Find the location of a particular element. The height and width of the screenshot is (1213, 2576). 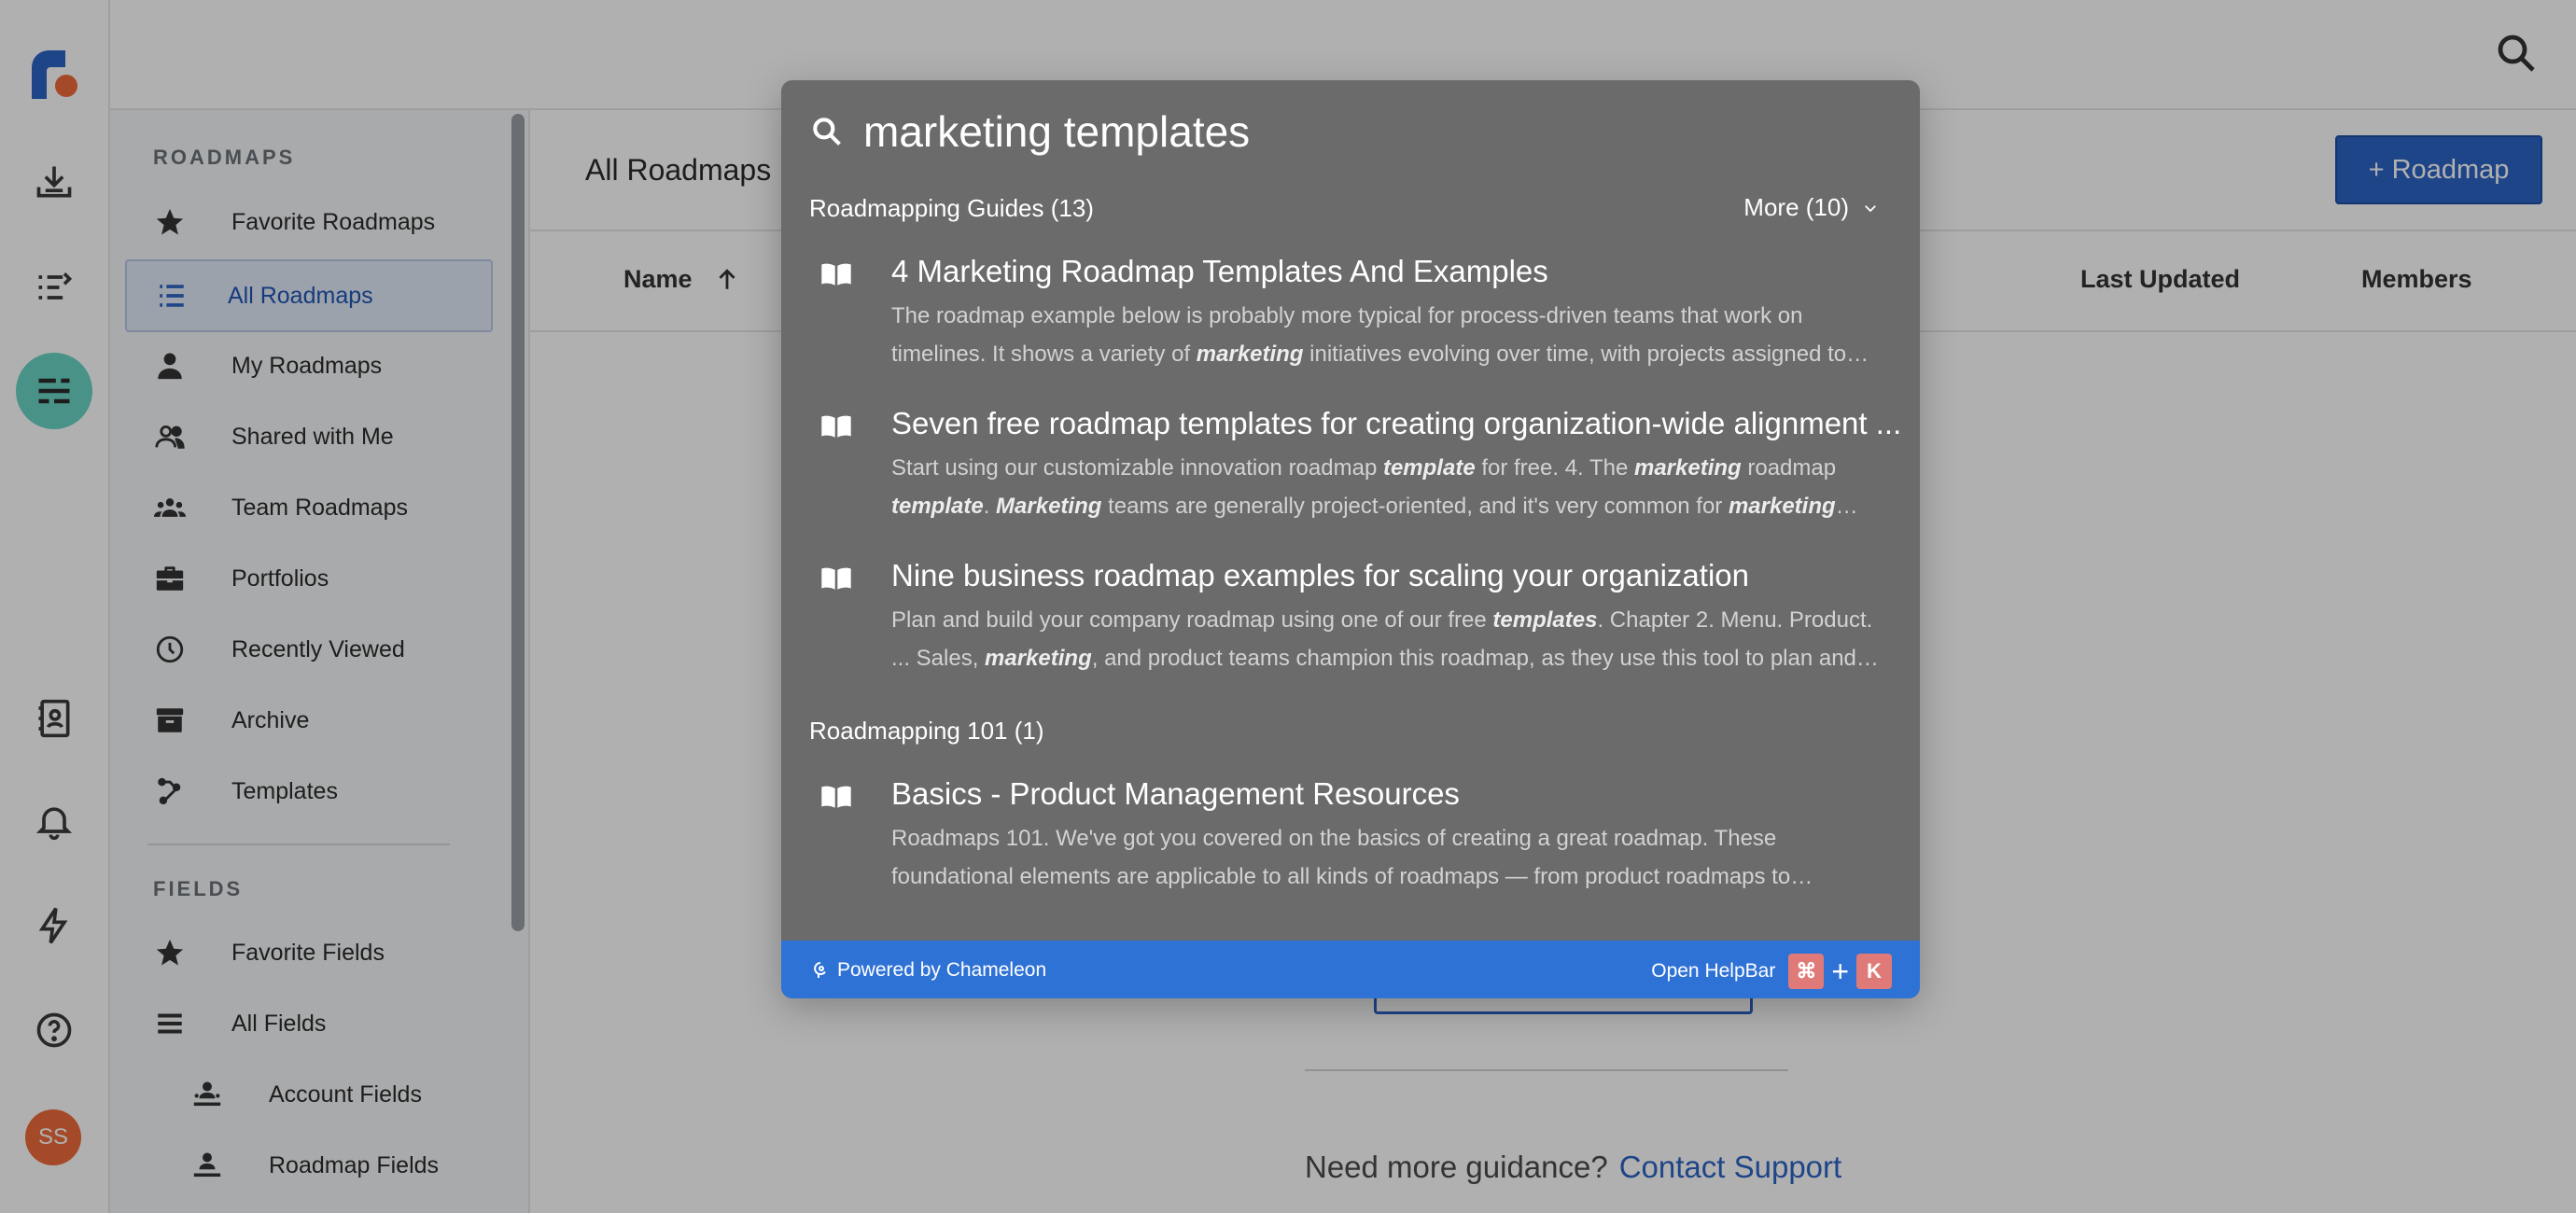

result-title: Basics - Product Management Resources is located at coordinates (1175, 793).